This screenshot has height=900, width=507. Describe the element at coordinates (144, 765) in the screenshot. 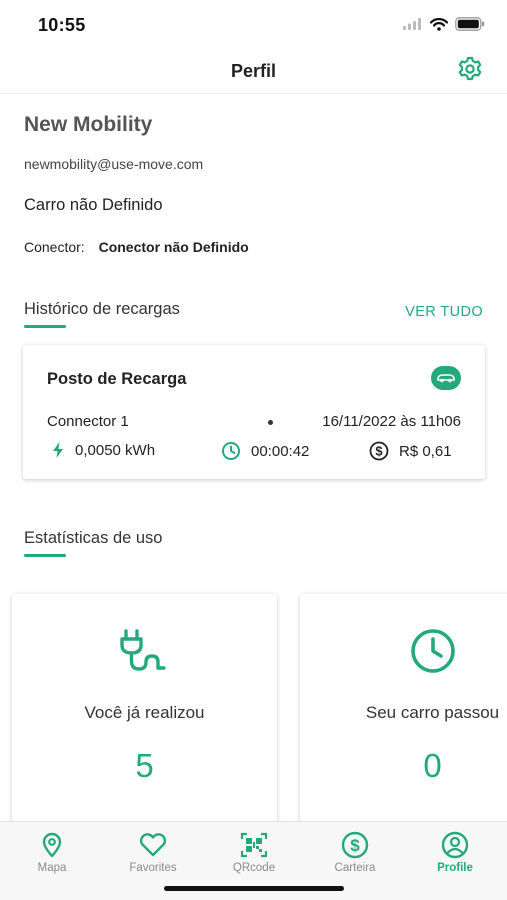

I see `stat-value: 5` at that location.